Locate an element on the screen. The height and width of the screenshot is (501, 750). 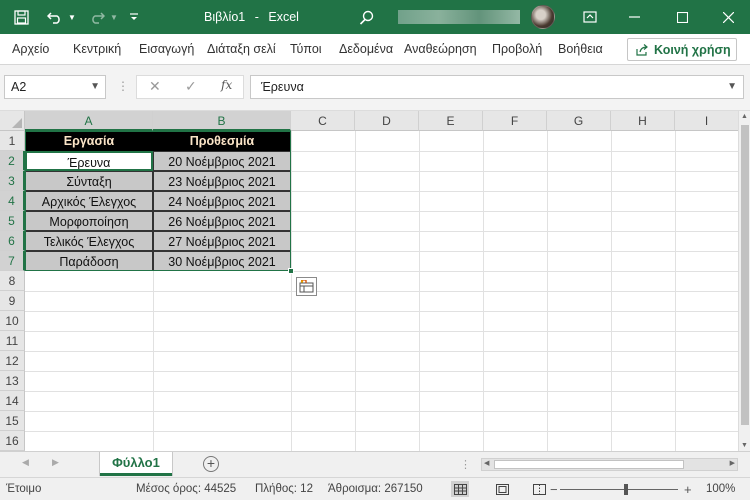
share-button: Κοινή χρήση is located at coordinates (682, 49).